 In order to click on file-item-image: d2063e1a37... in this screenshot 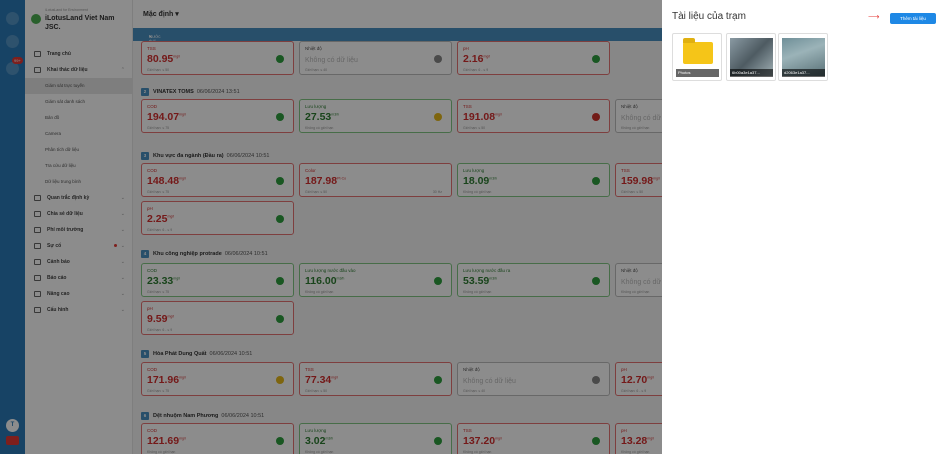, I will do `click(803, 57)`.